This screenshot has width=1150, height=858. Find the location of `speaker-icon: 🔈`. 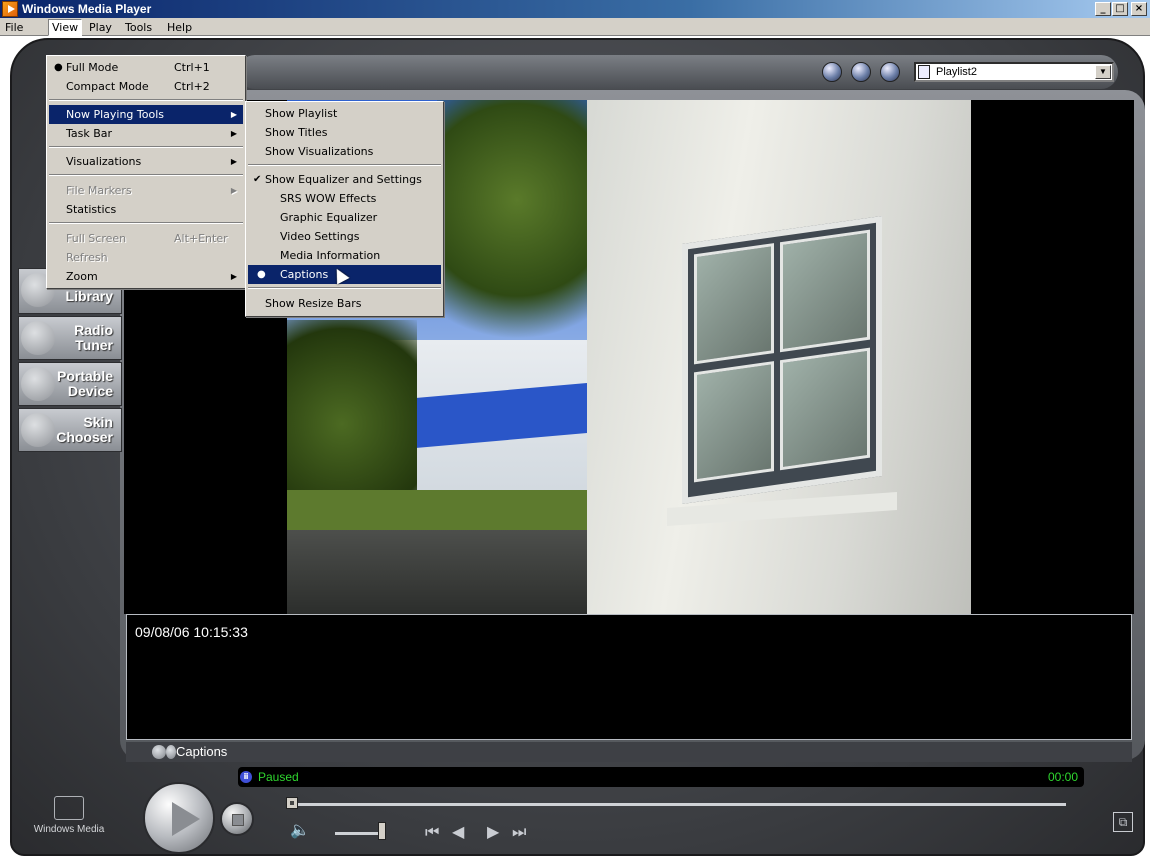

speaker-icon: 🔈 is located at coordinates (300, 829).